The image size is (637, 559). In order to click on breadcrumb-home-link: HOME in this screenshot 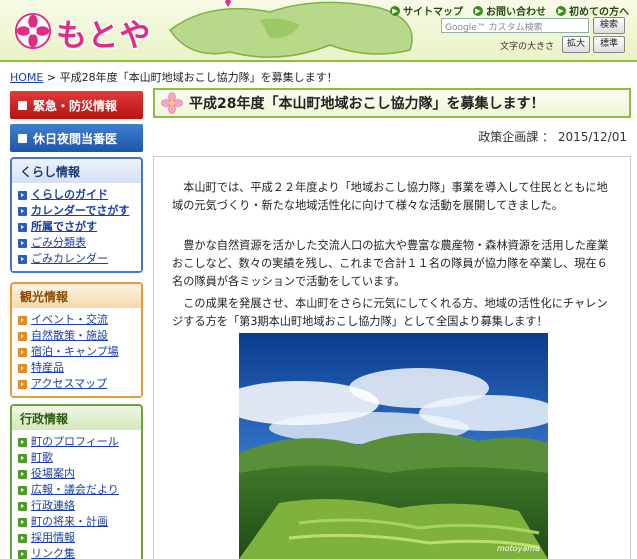, I will do `click(26, 77)`.